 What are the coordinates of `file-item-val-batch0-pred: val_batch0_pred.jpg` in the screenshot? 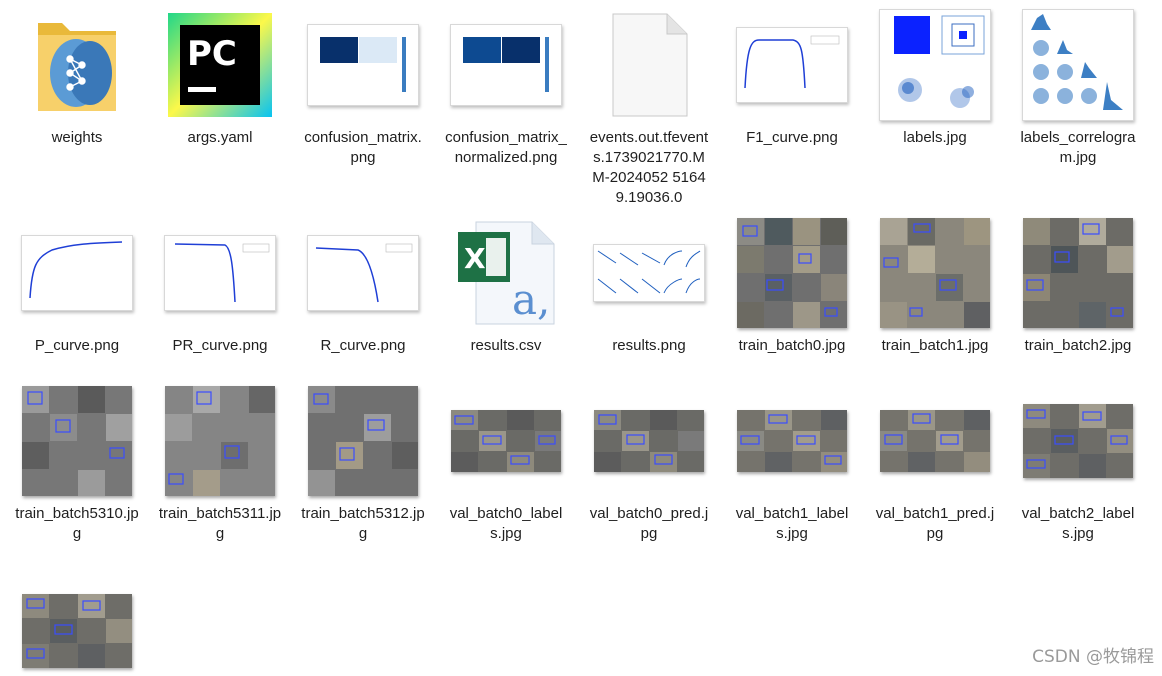 It's located at (649, 486).